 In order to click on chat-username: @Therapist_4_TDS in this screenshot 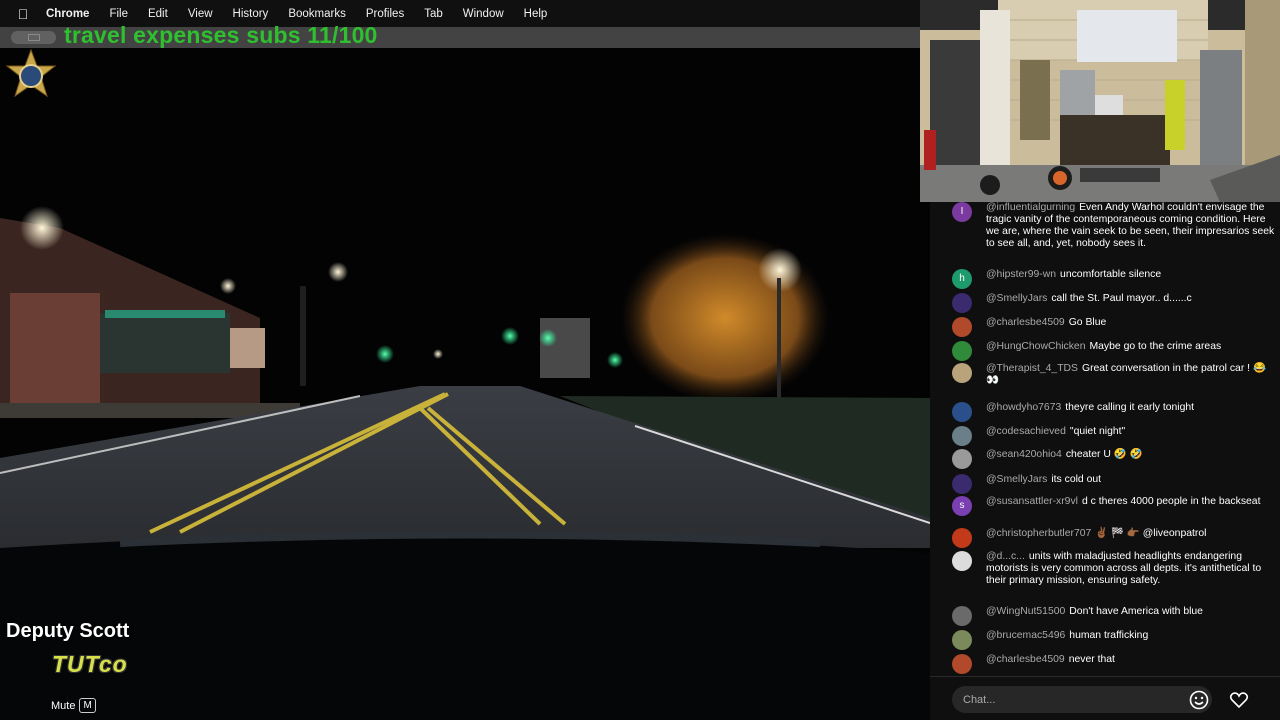, I will do `click(1032, 368)`.